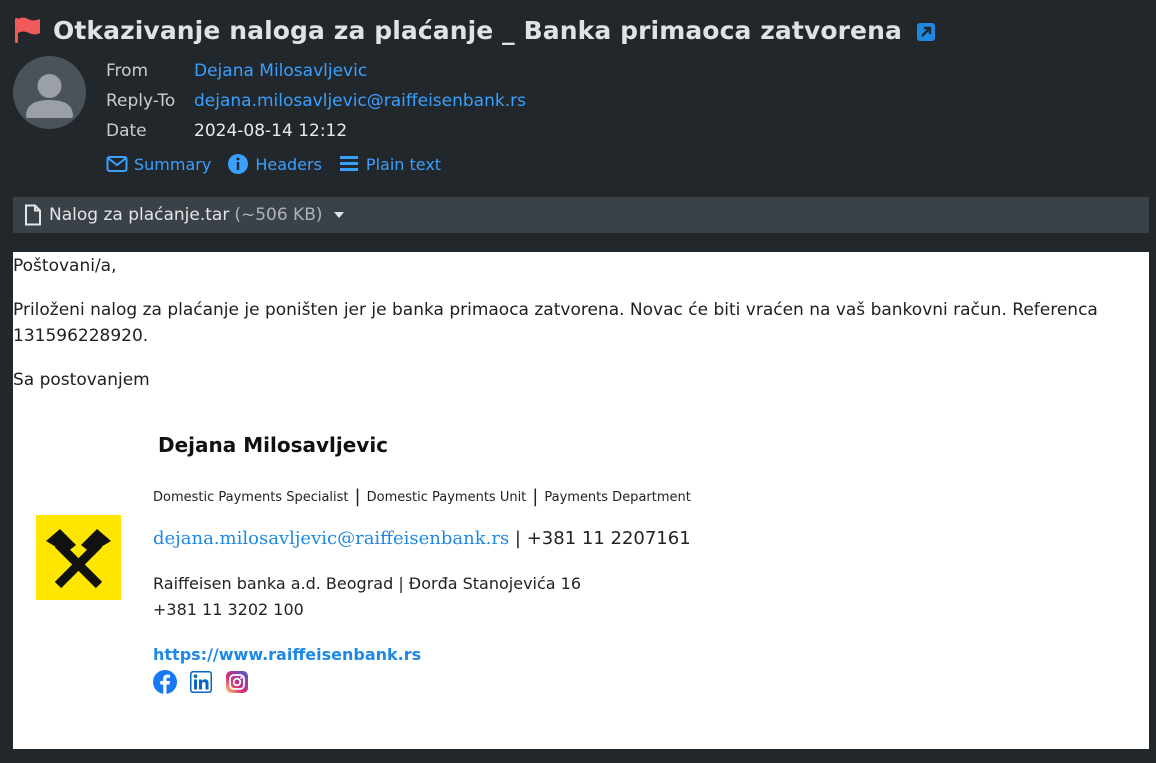  I want to click on caret-down-icon, so click(339, 215).